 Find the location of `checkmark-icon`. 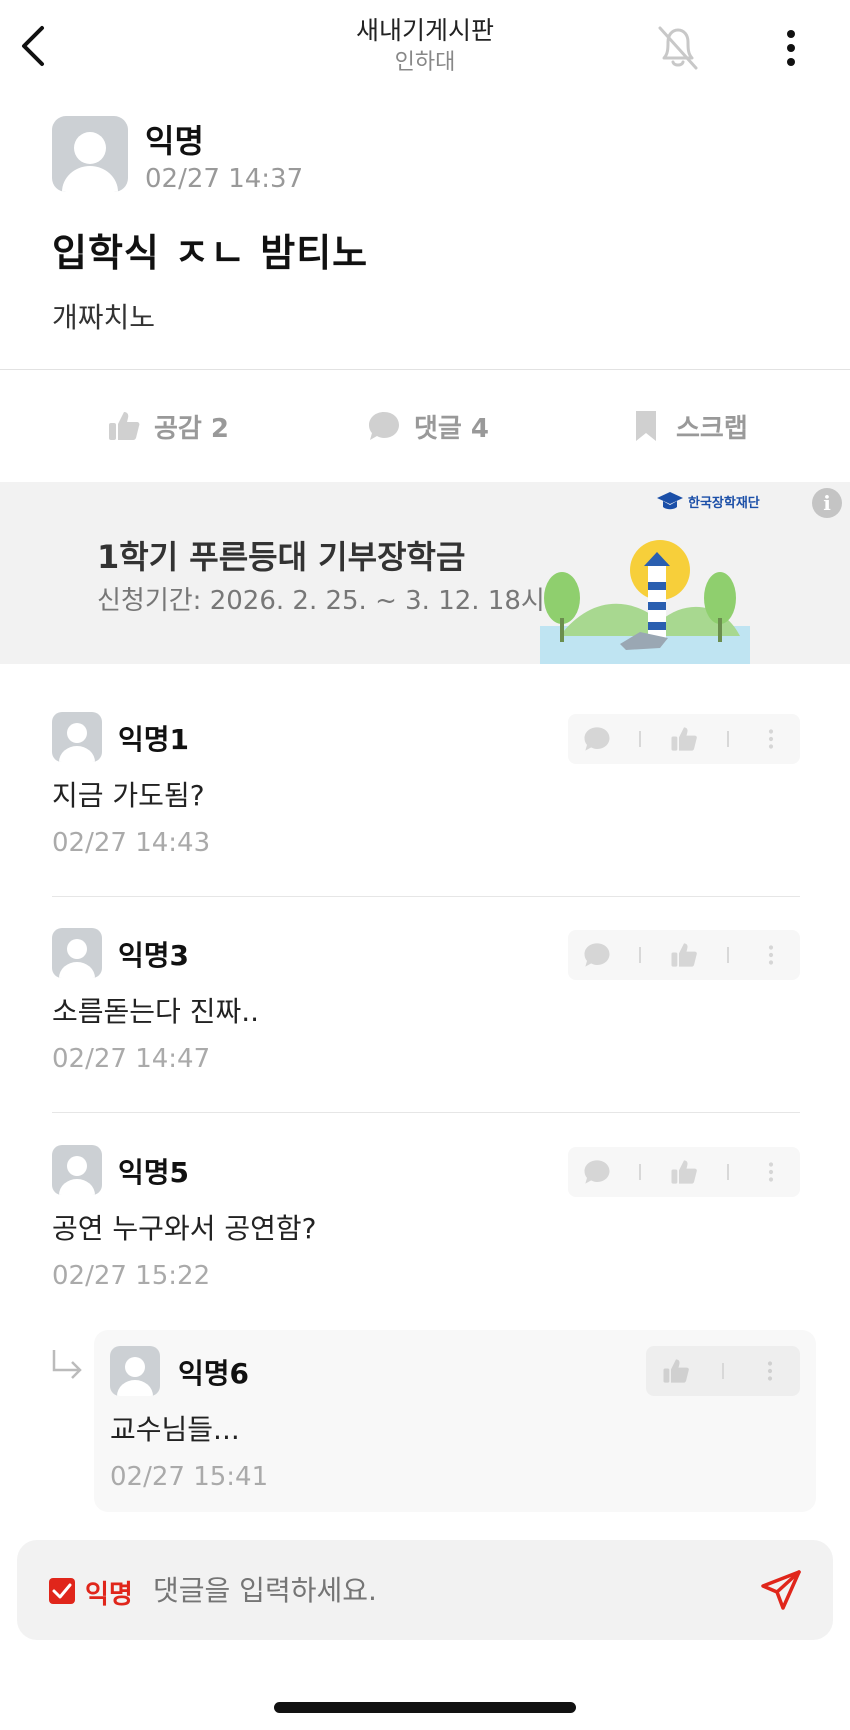

checkmark-icon is located at coordinates (62, 1591).